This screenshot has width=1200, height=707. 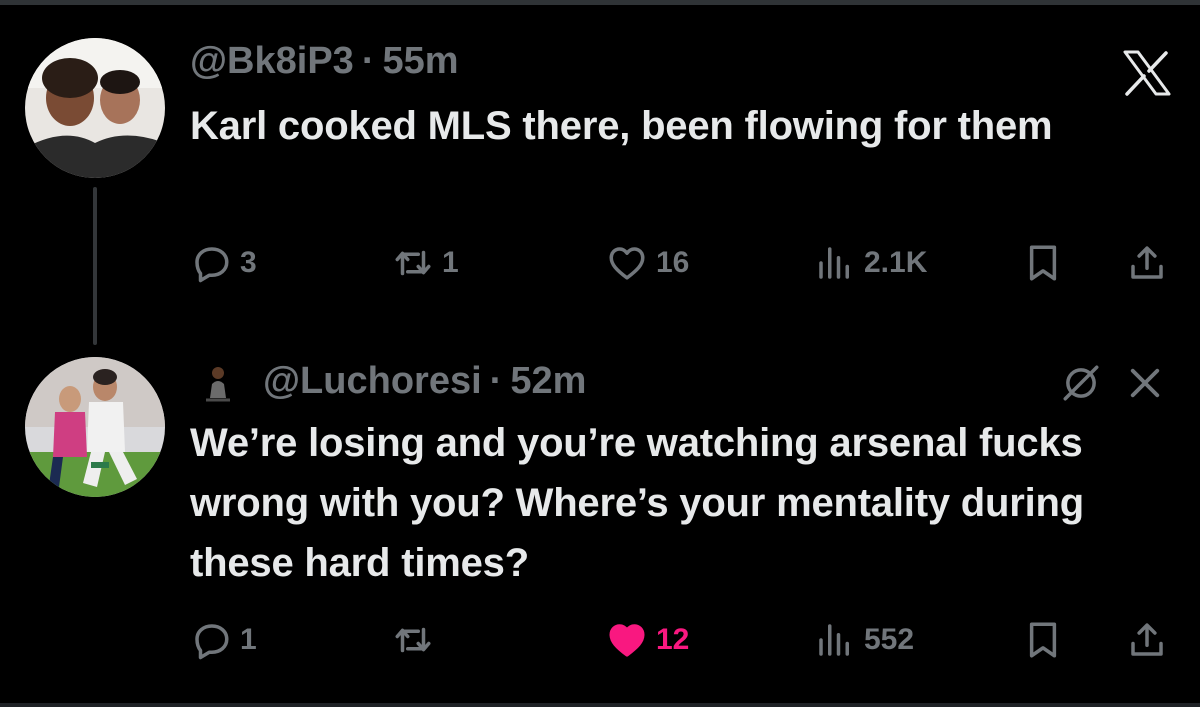 What do you see at coordinates (95, 108) in the screenshot?
I see `avatar-bk8ip3` at bounding box center [95, 108].